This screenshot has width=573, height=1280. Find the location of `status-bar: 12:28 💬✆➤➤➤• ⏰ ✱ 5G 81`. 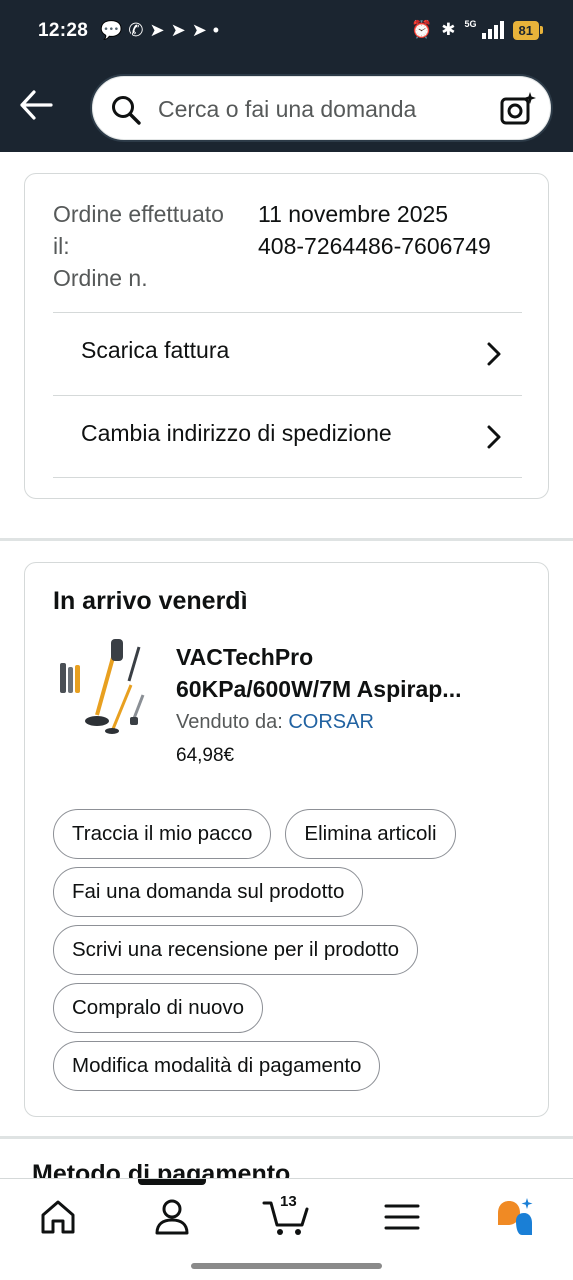

status-bar: 12:28 💬✆➤➤➤• ⏰ ✱ 5G 81 is located at coordinates (286, 32).